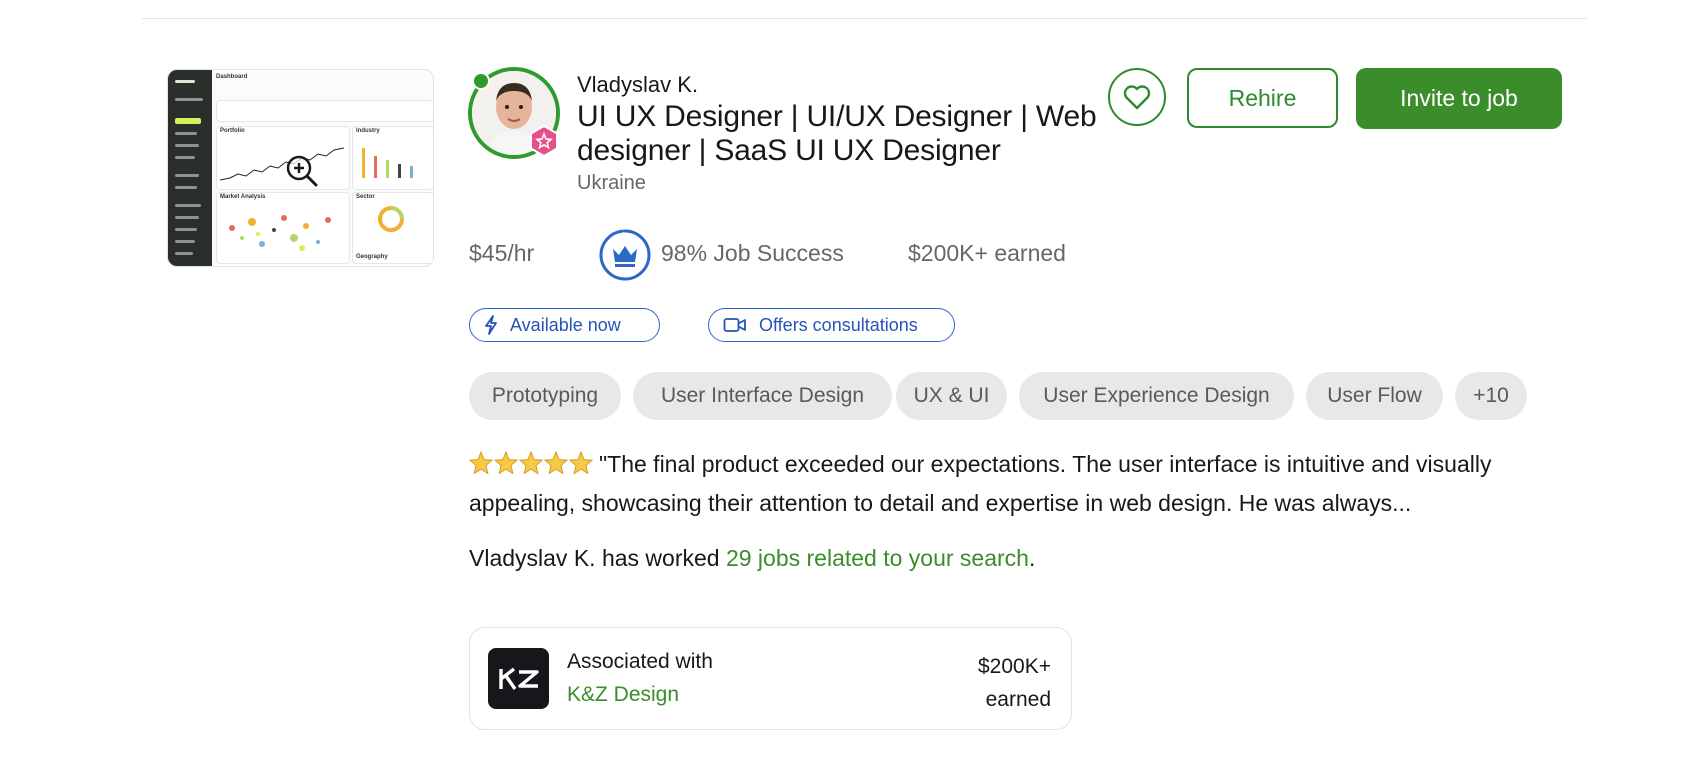 Image resolution: width=1694 pixels, height=766 pixels. Describe the element at coordinates (372, 257) in the screenshot. I see `thumbnail-panel-geography: Geography` at that location.